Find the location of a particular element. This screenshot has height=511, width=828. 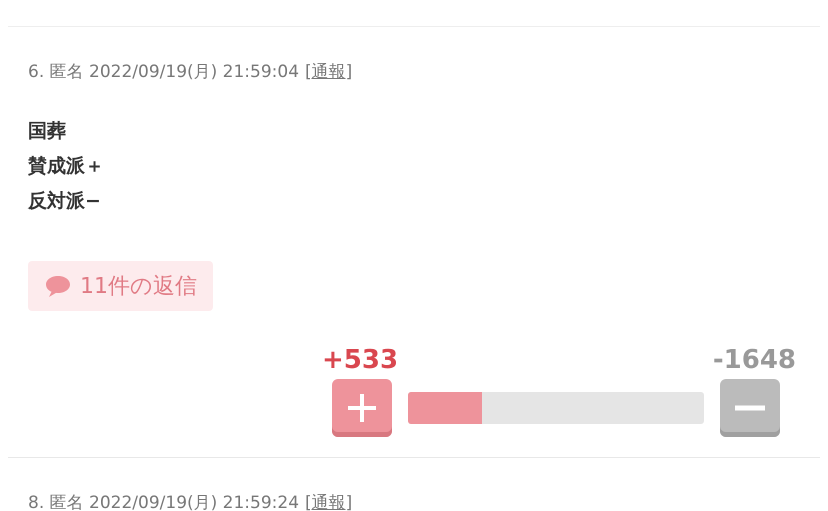

comment-text-line: 賛成派＋ is located at coordinates (66, 166).